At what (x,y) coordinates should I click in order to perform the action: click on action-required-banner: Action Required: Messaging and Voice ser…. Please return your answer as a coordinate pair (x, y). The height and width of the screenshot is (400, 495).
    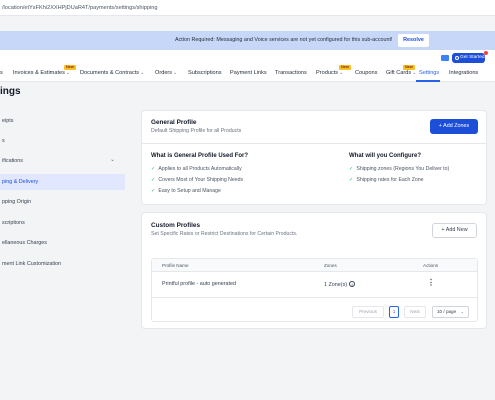
    Looking at the image, I should click on (247, 40).